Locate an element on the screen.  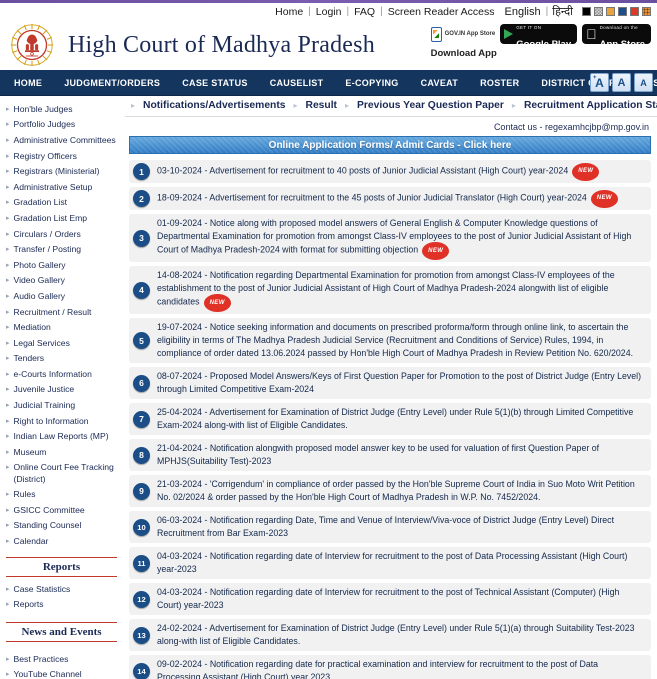
sidebar-heading-reports: Reports is located at coordinates (61, 566).